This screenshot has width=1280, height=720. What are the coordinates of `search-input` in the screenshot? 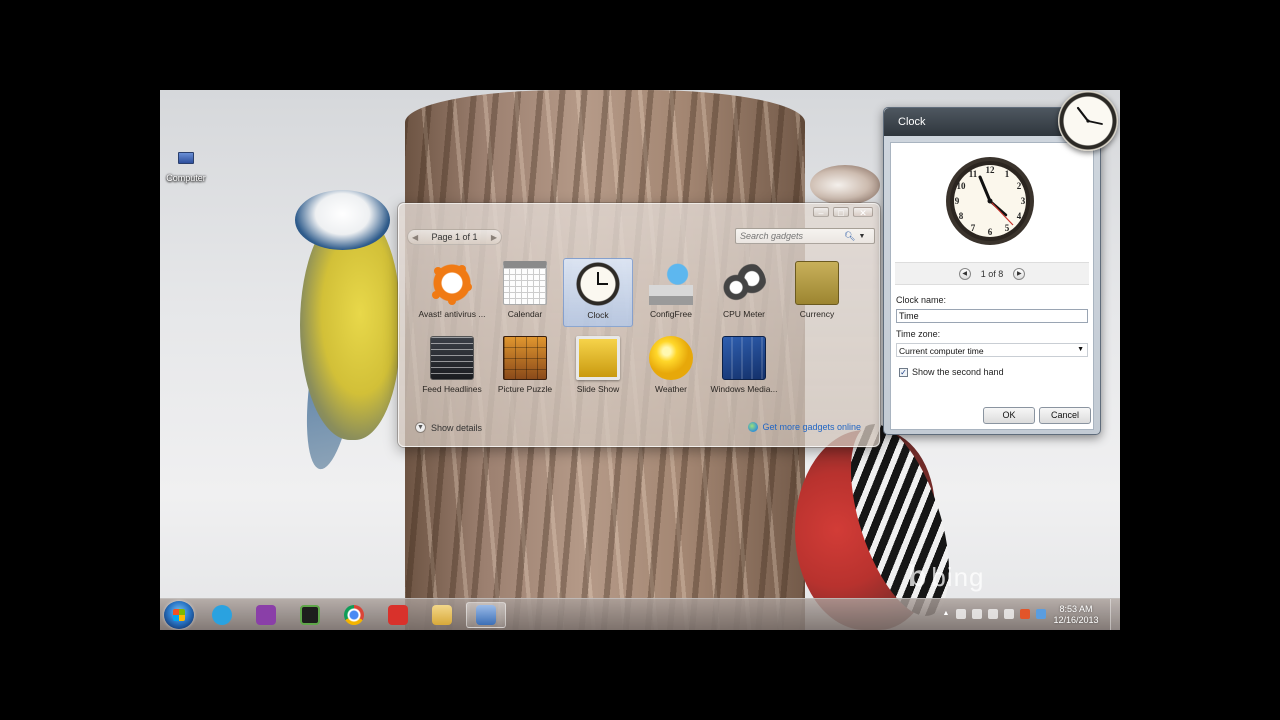 It's located at (790, 236).